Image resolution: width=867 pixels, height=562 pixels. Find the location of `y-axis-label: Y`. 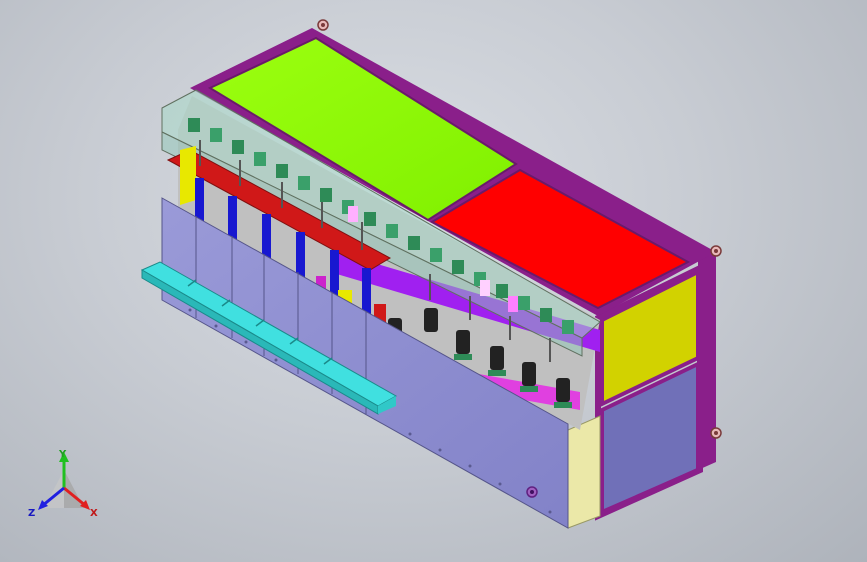

y-axis-label: Y is located at coordinates (62, 454).